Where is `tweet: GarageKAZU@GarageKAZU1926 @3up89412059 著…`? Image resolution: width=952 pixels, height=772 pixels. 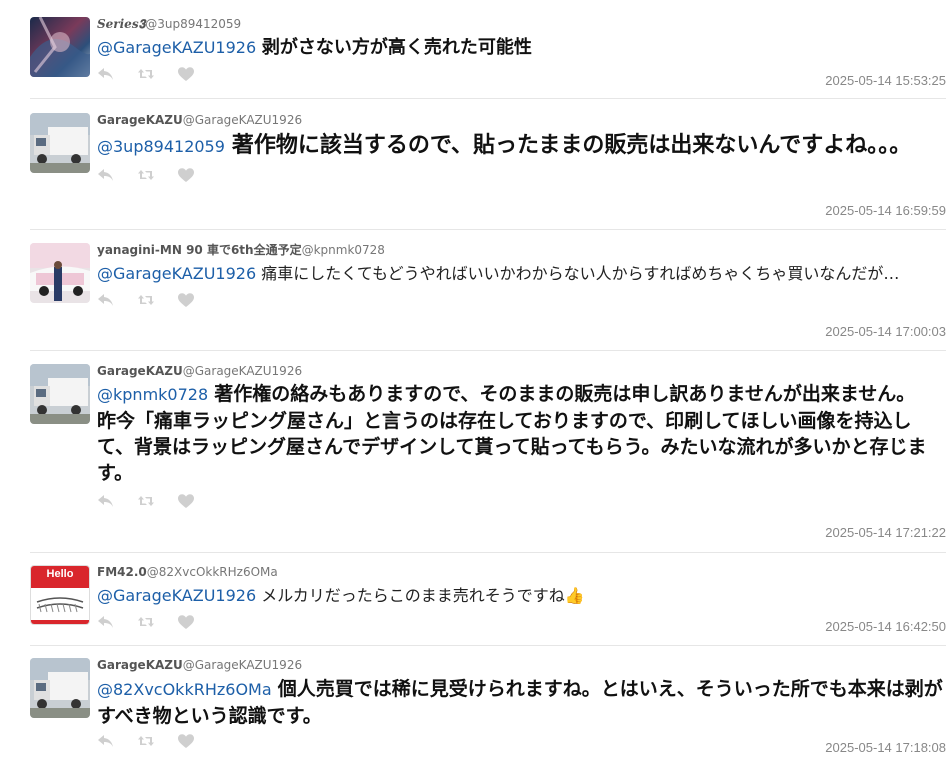 tweet: GarageKAZU@GarageKAZU1926 @3up89412059 著… is located at coordinates (488, 168).